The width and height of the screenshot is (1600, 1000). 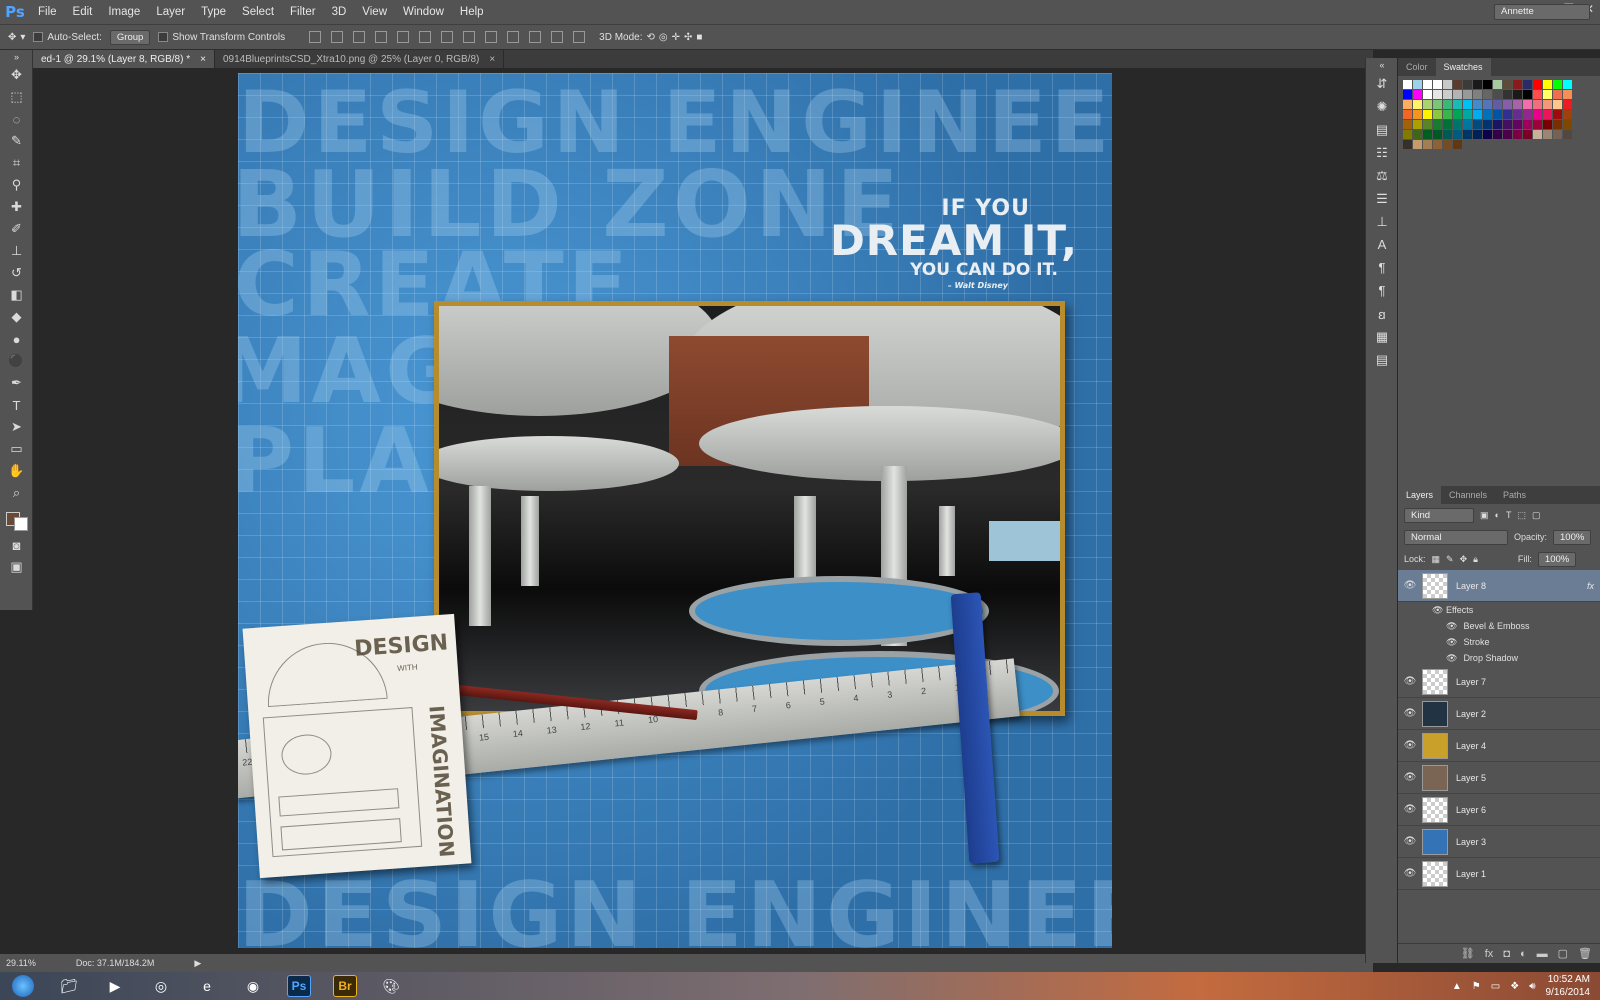 I want to click on character-styles-icon: ꞛ, so click(x=1382, y=313).